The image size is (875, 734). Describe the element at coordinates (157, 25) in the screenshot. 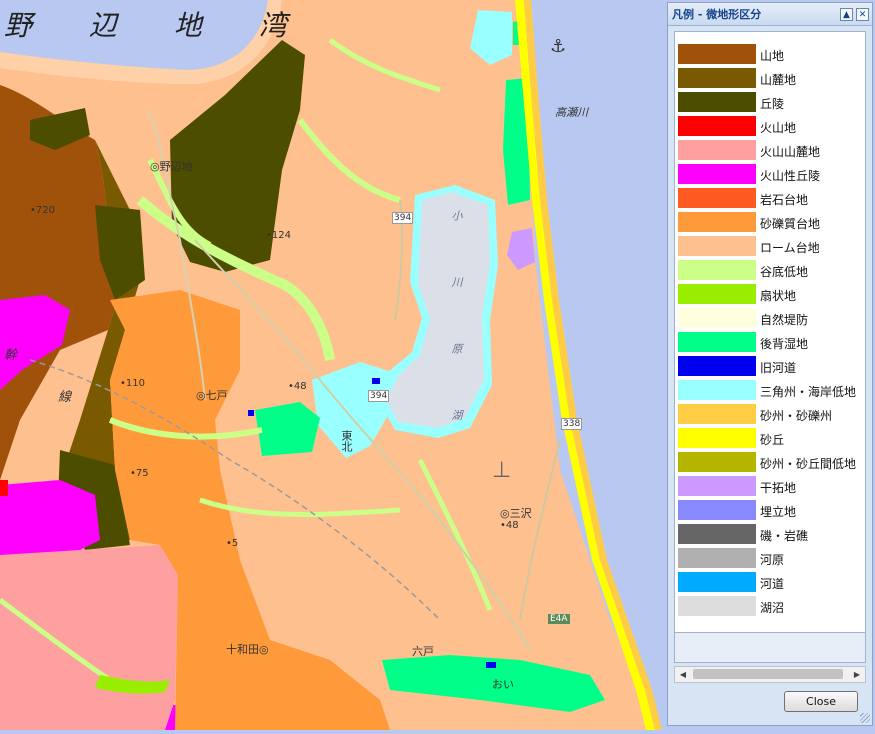

I see `bay-label: 野 辺 地 湾` at that location.